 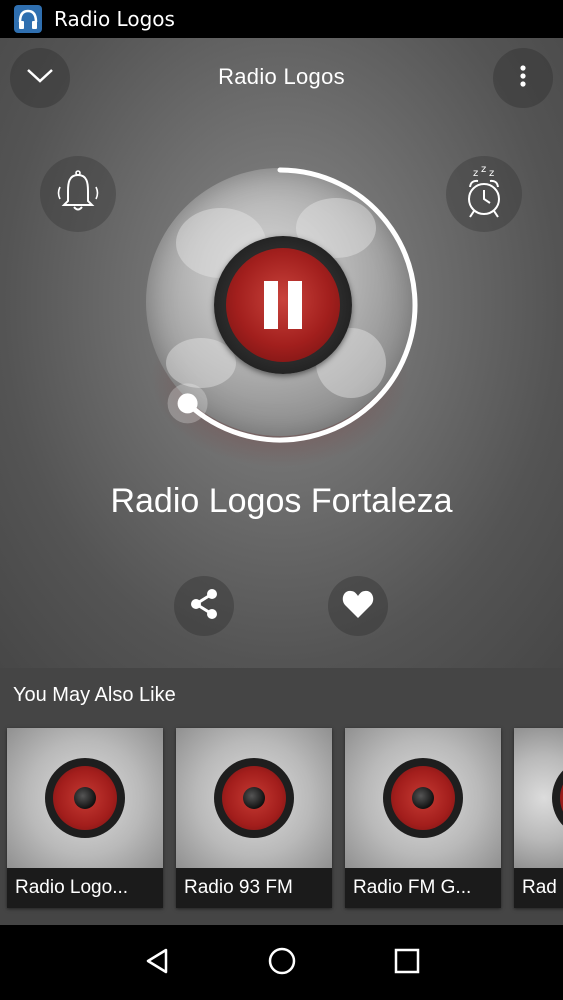 I want to click on sleep-timer-icon: z z z, so click(x=484, y=194).